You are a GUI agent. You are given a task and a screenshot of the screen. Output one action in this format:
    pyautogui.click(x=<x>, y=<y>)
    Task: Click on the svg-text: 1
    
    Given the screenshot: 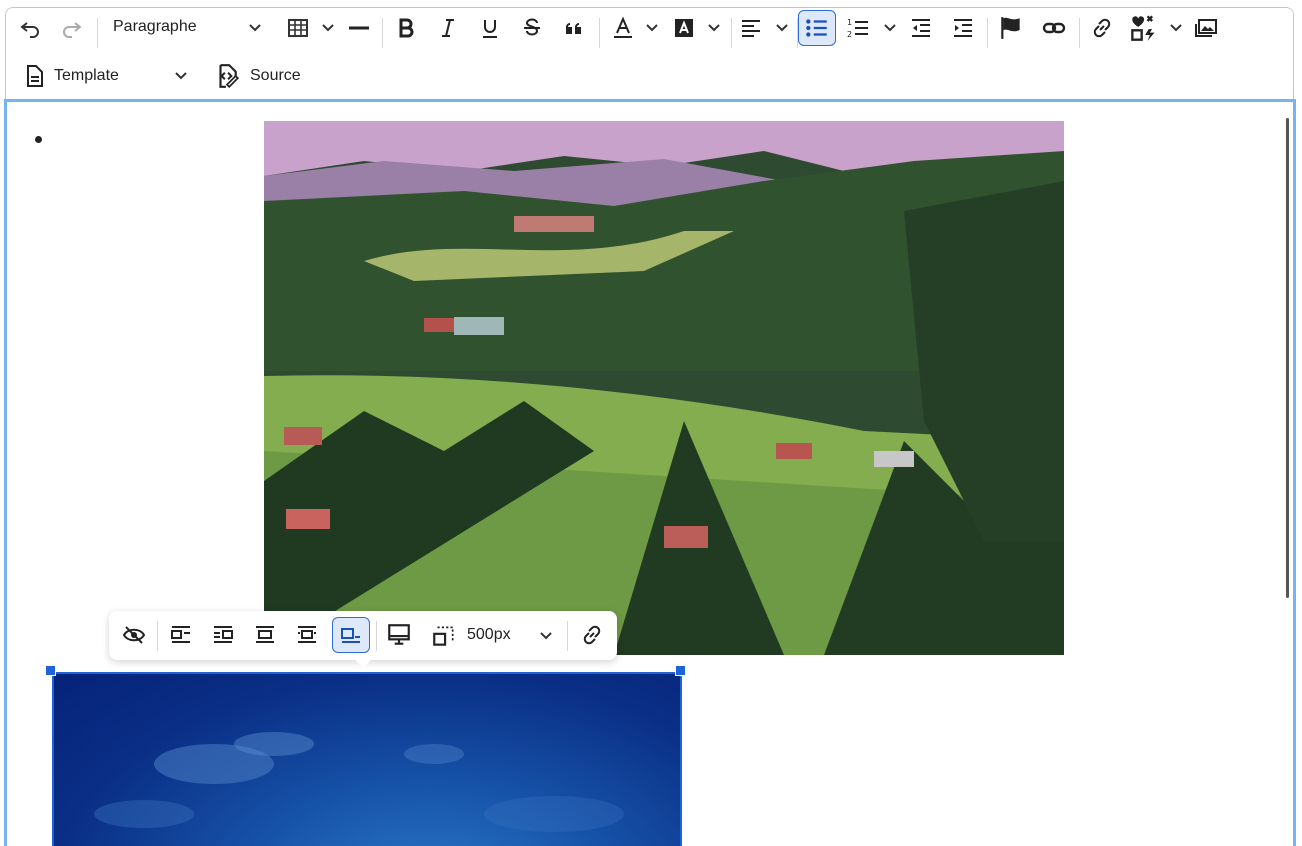 What is the action you would take?
    pyautogui.click(x=849, y=22)
    